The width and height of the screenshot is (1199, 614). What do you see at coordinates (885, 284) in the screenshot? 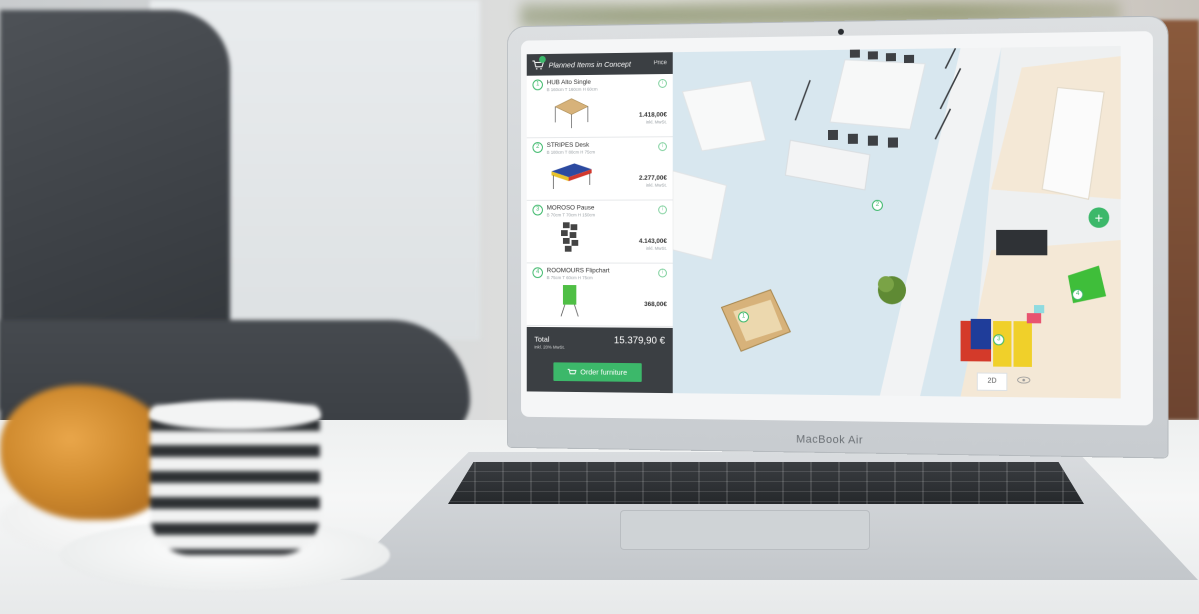
I see `plant-leaves` at bounding box center [885, 284].